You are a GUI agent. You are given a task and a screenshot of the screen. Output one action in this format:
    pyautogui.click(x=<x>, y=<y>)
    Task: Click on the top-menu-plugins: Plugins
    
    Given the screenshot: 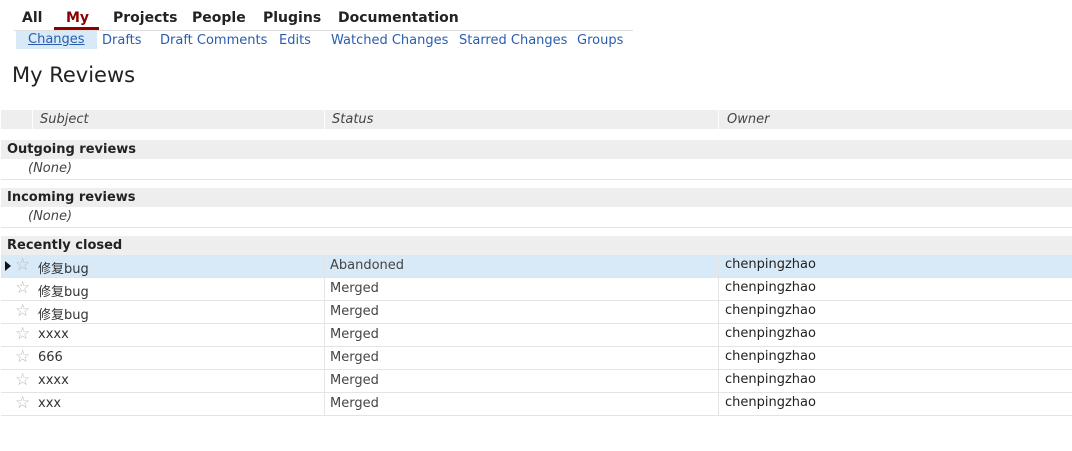 What is the action you would take?
    pyautogui.click(x=292, y=18)
    